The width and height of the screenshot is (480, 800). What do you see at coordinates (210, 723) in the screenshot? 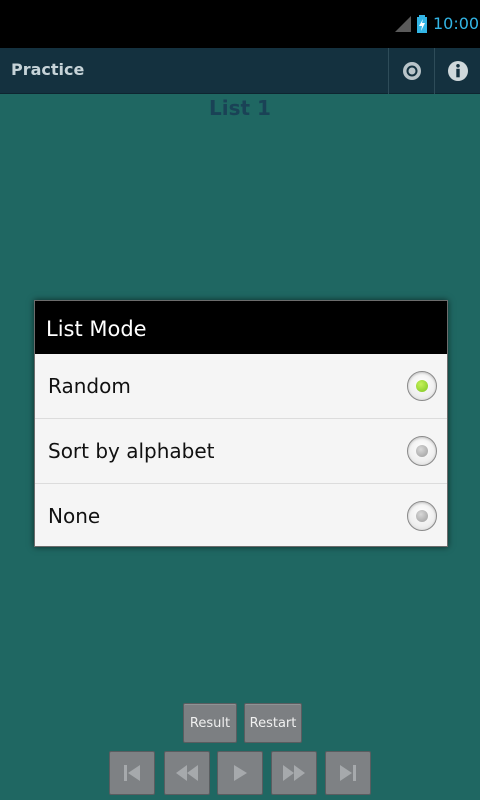
I see `result-button: Result` at bounding box center [210, 723].